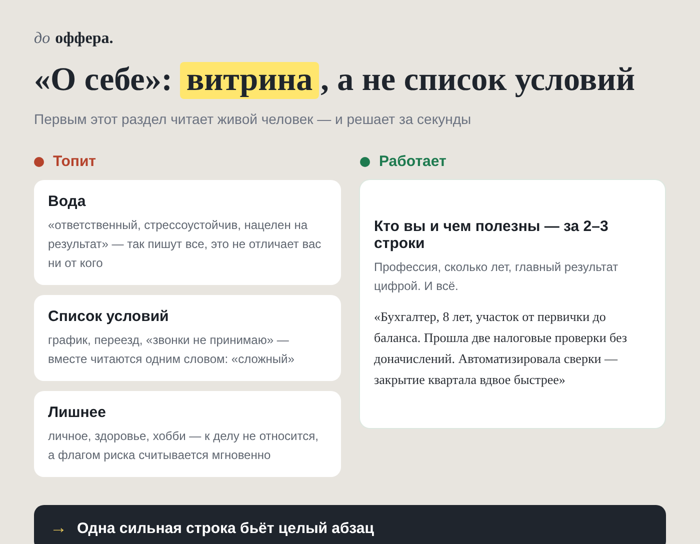 The image size is (700, 544). Describe the element at coordinates (77, 412) in the screenshot. I see `card-title: Лишнее` at that location.